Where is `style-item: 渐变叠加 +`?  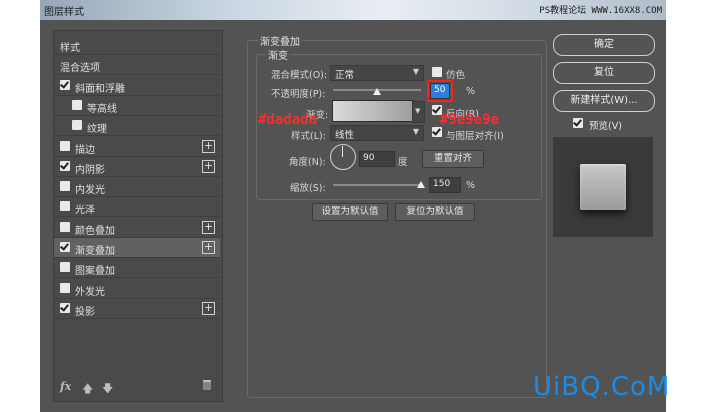
style-item: 渐变叠加 + is located at coordinates (137, 248).